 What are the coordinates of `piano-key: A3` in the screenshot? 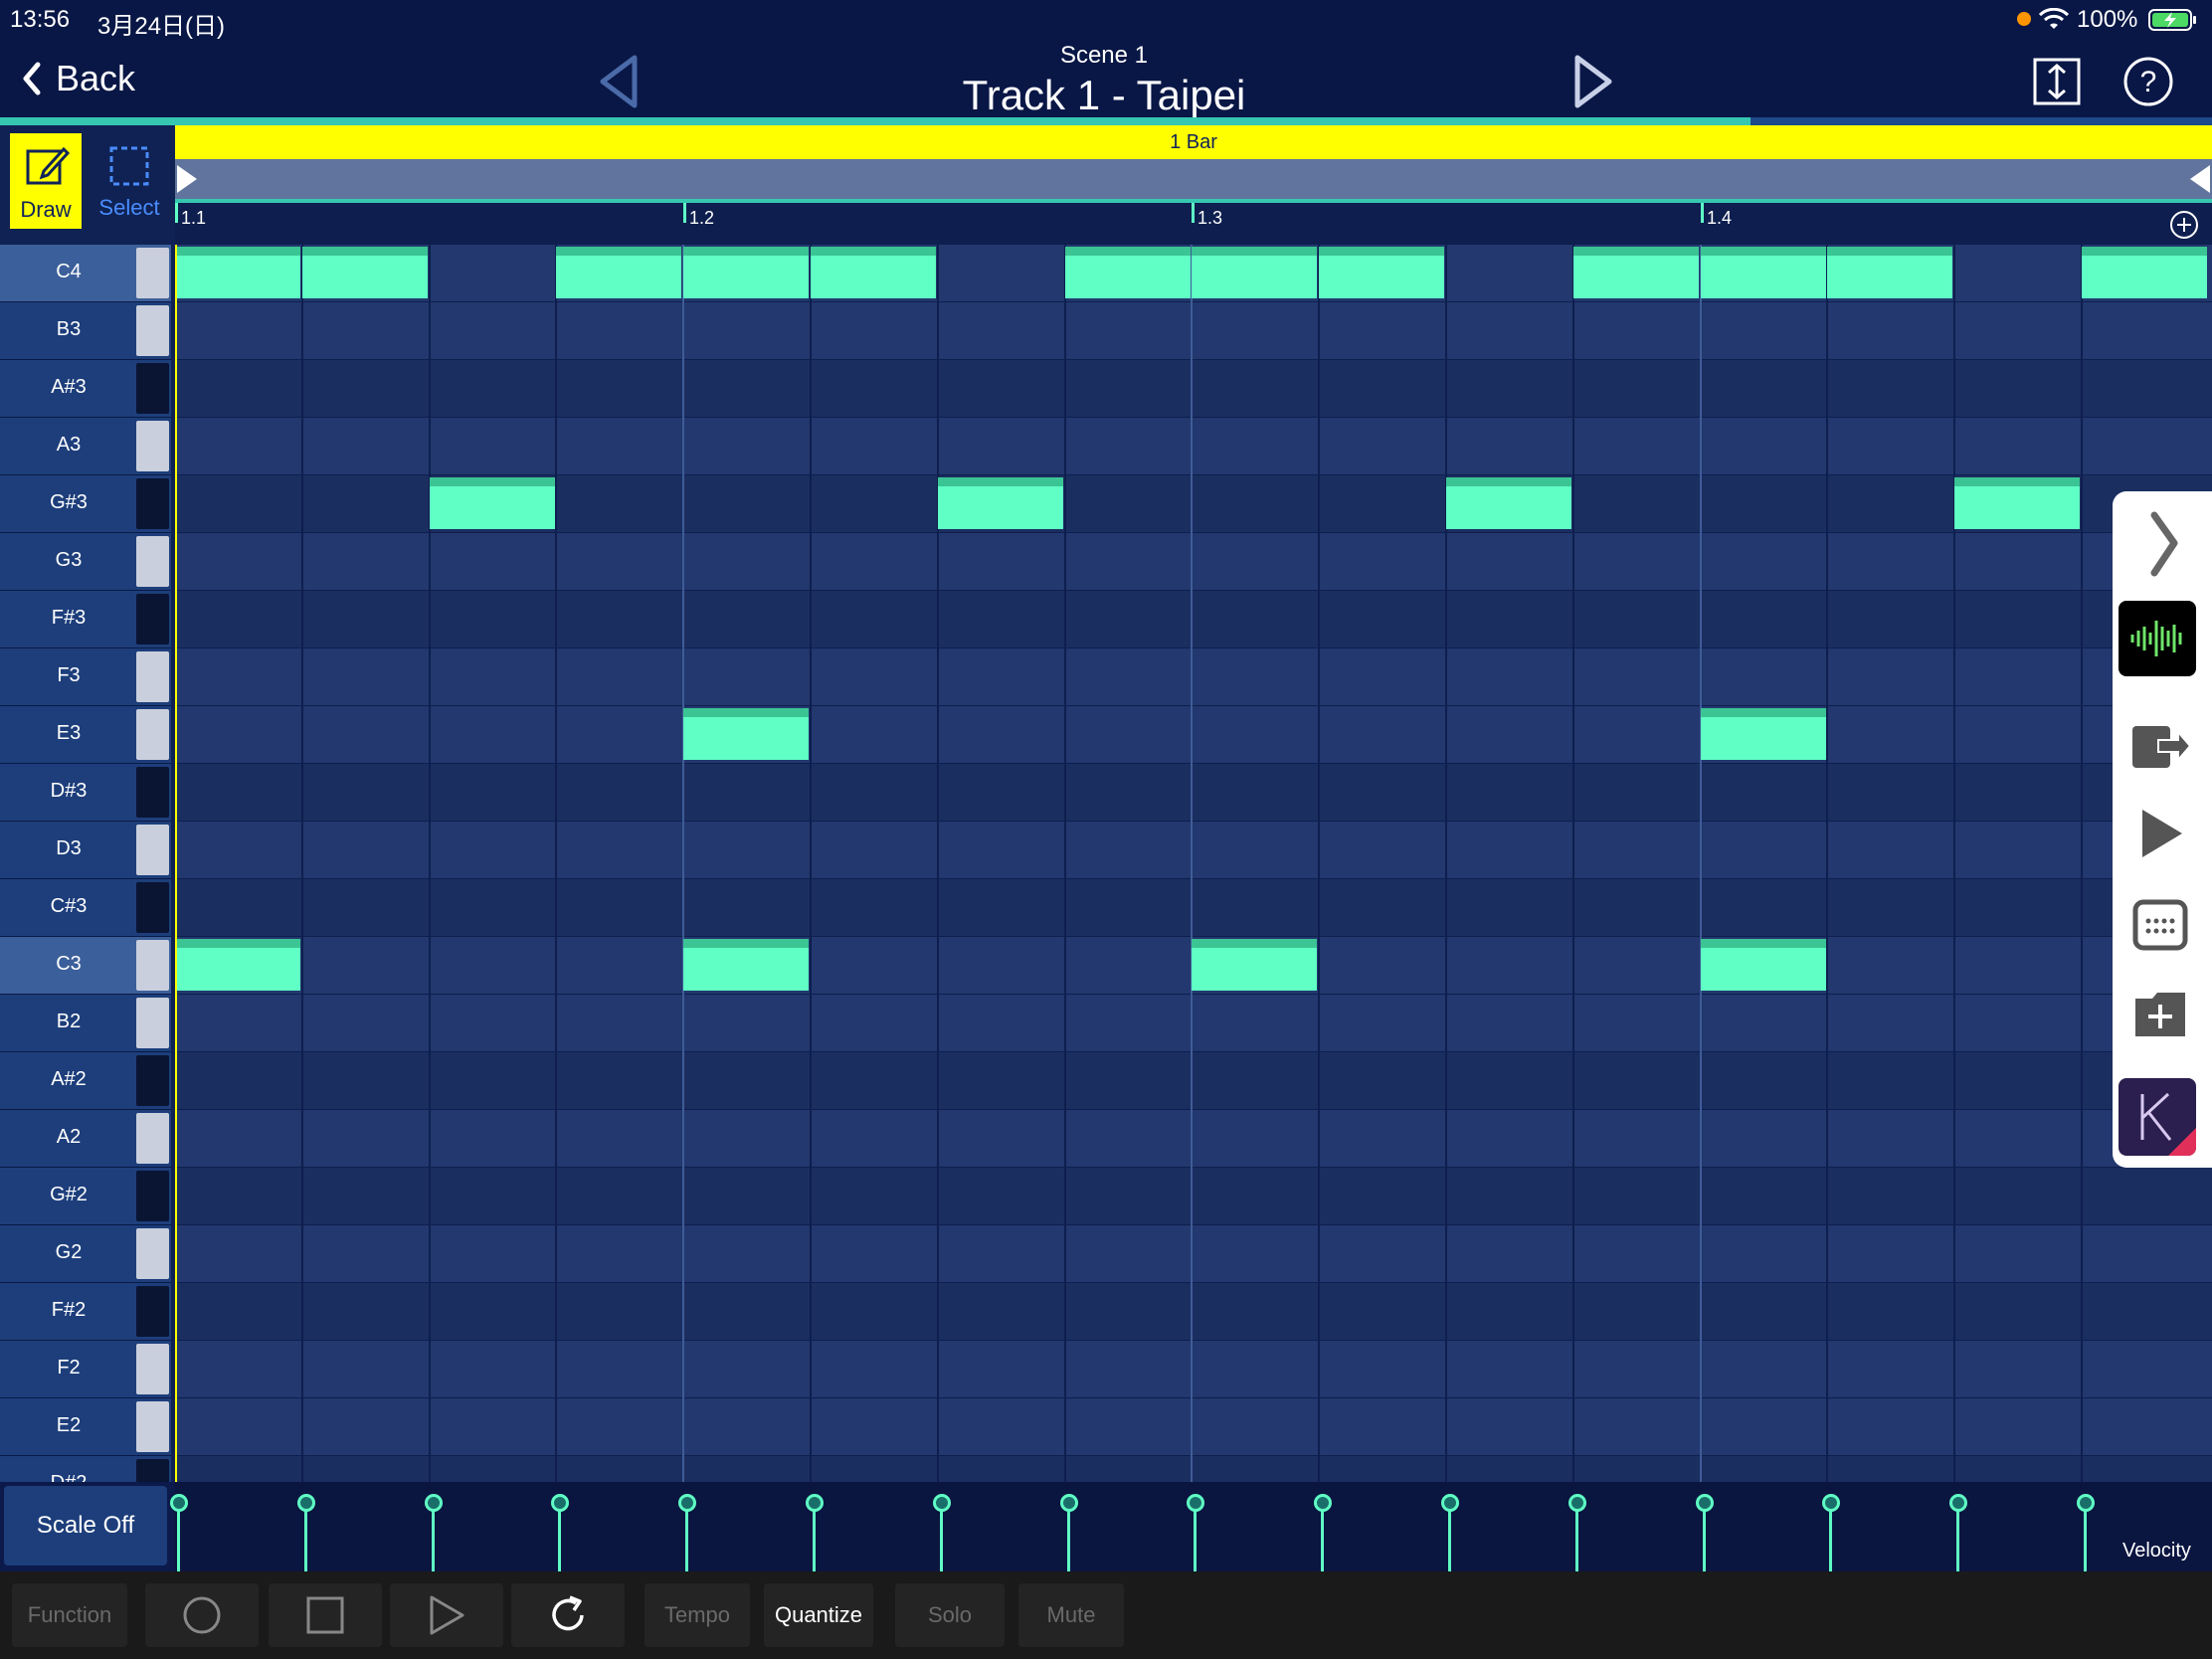 It's located at (85, 446).